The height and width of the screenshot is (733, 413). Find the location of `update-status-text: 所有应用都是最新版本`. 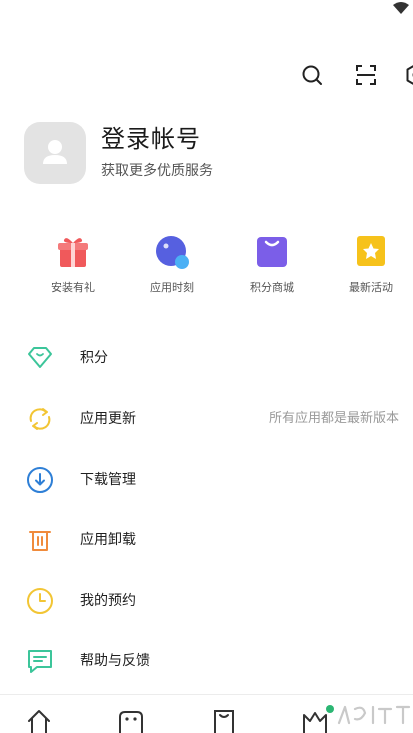

update-status-text: 所有应用都是最新版本 is located at coordinates (333, 418).